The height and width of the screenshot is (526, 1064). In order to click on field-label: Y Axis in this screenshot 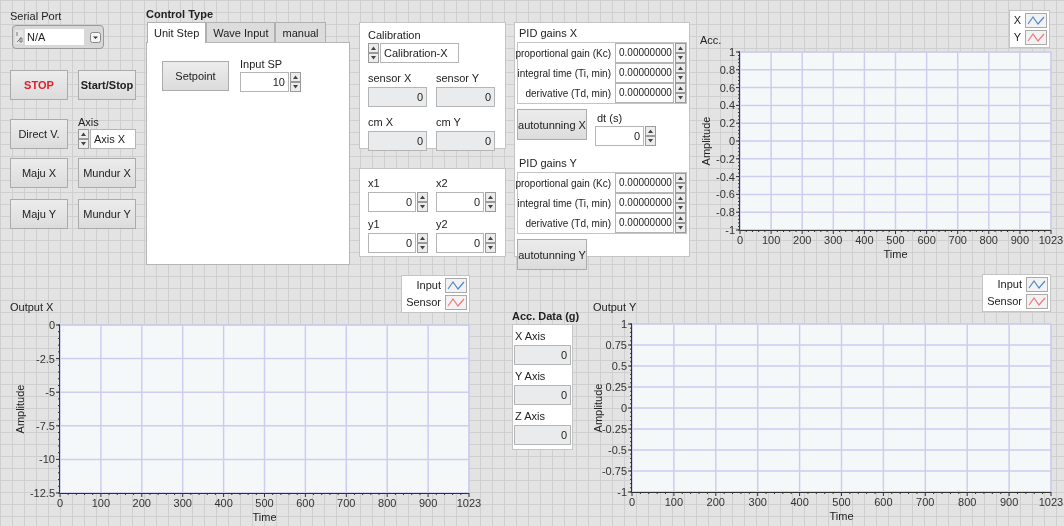, I will do `click(530, 376)`.